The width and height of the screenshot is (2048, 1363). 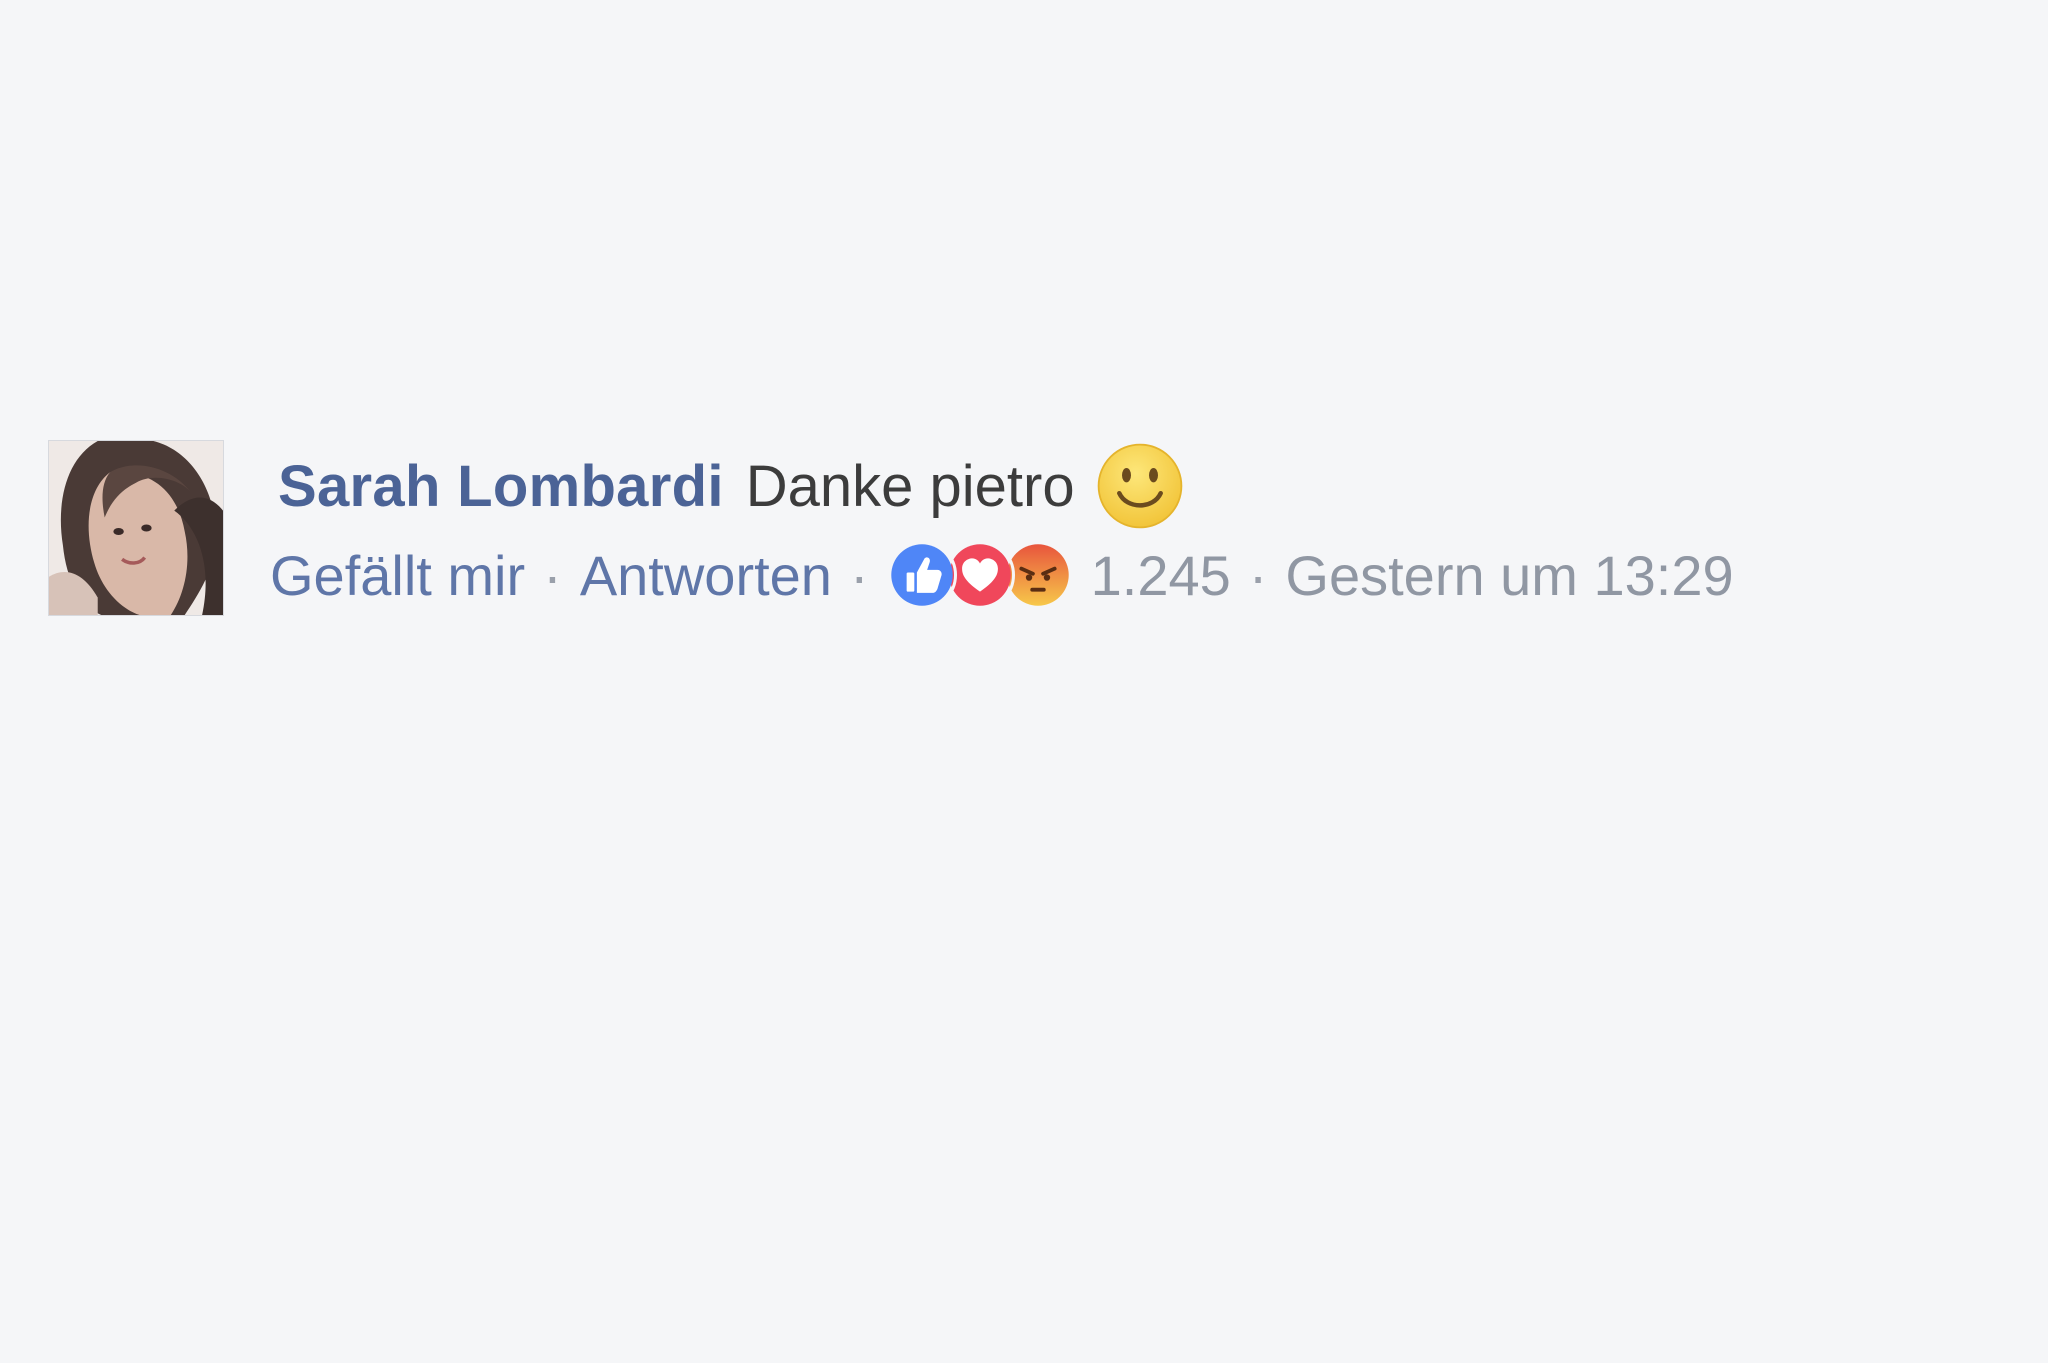 What do you see at coordinates (921, 575) in the screenshot?
I see `like-reaction-icon` at bounding box center [921, 575].